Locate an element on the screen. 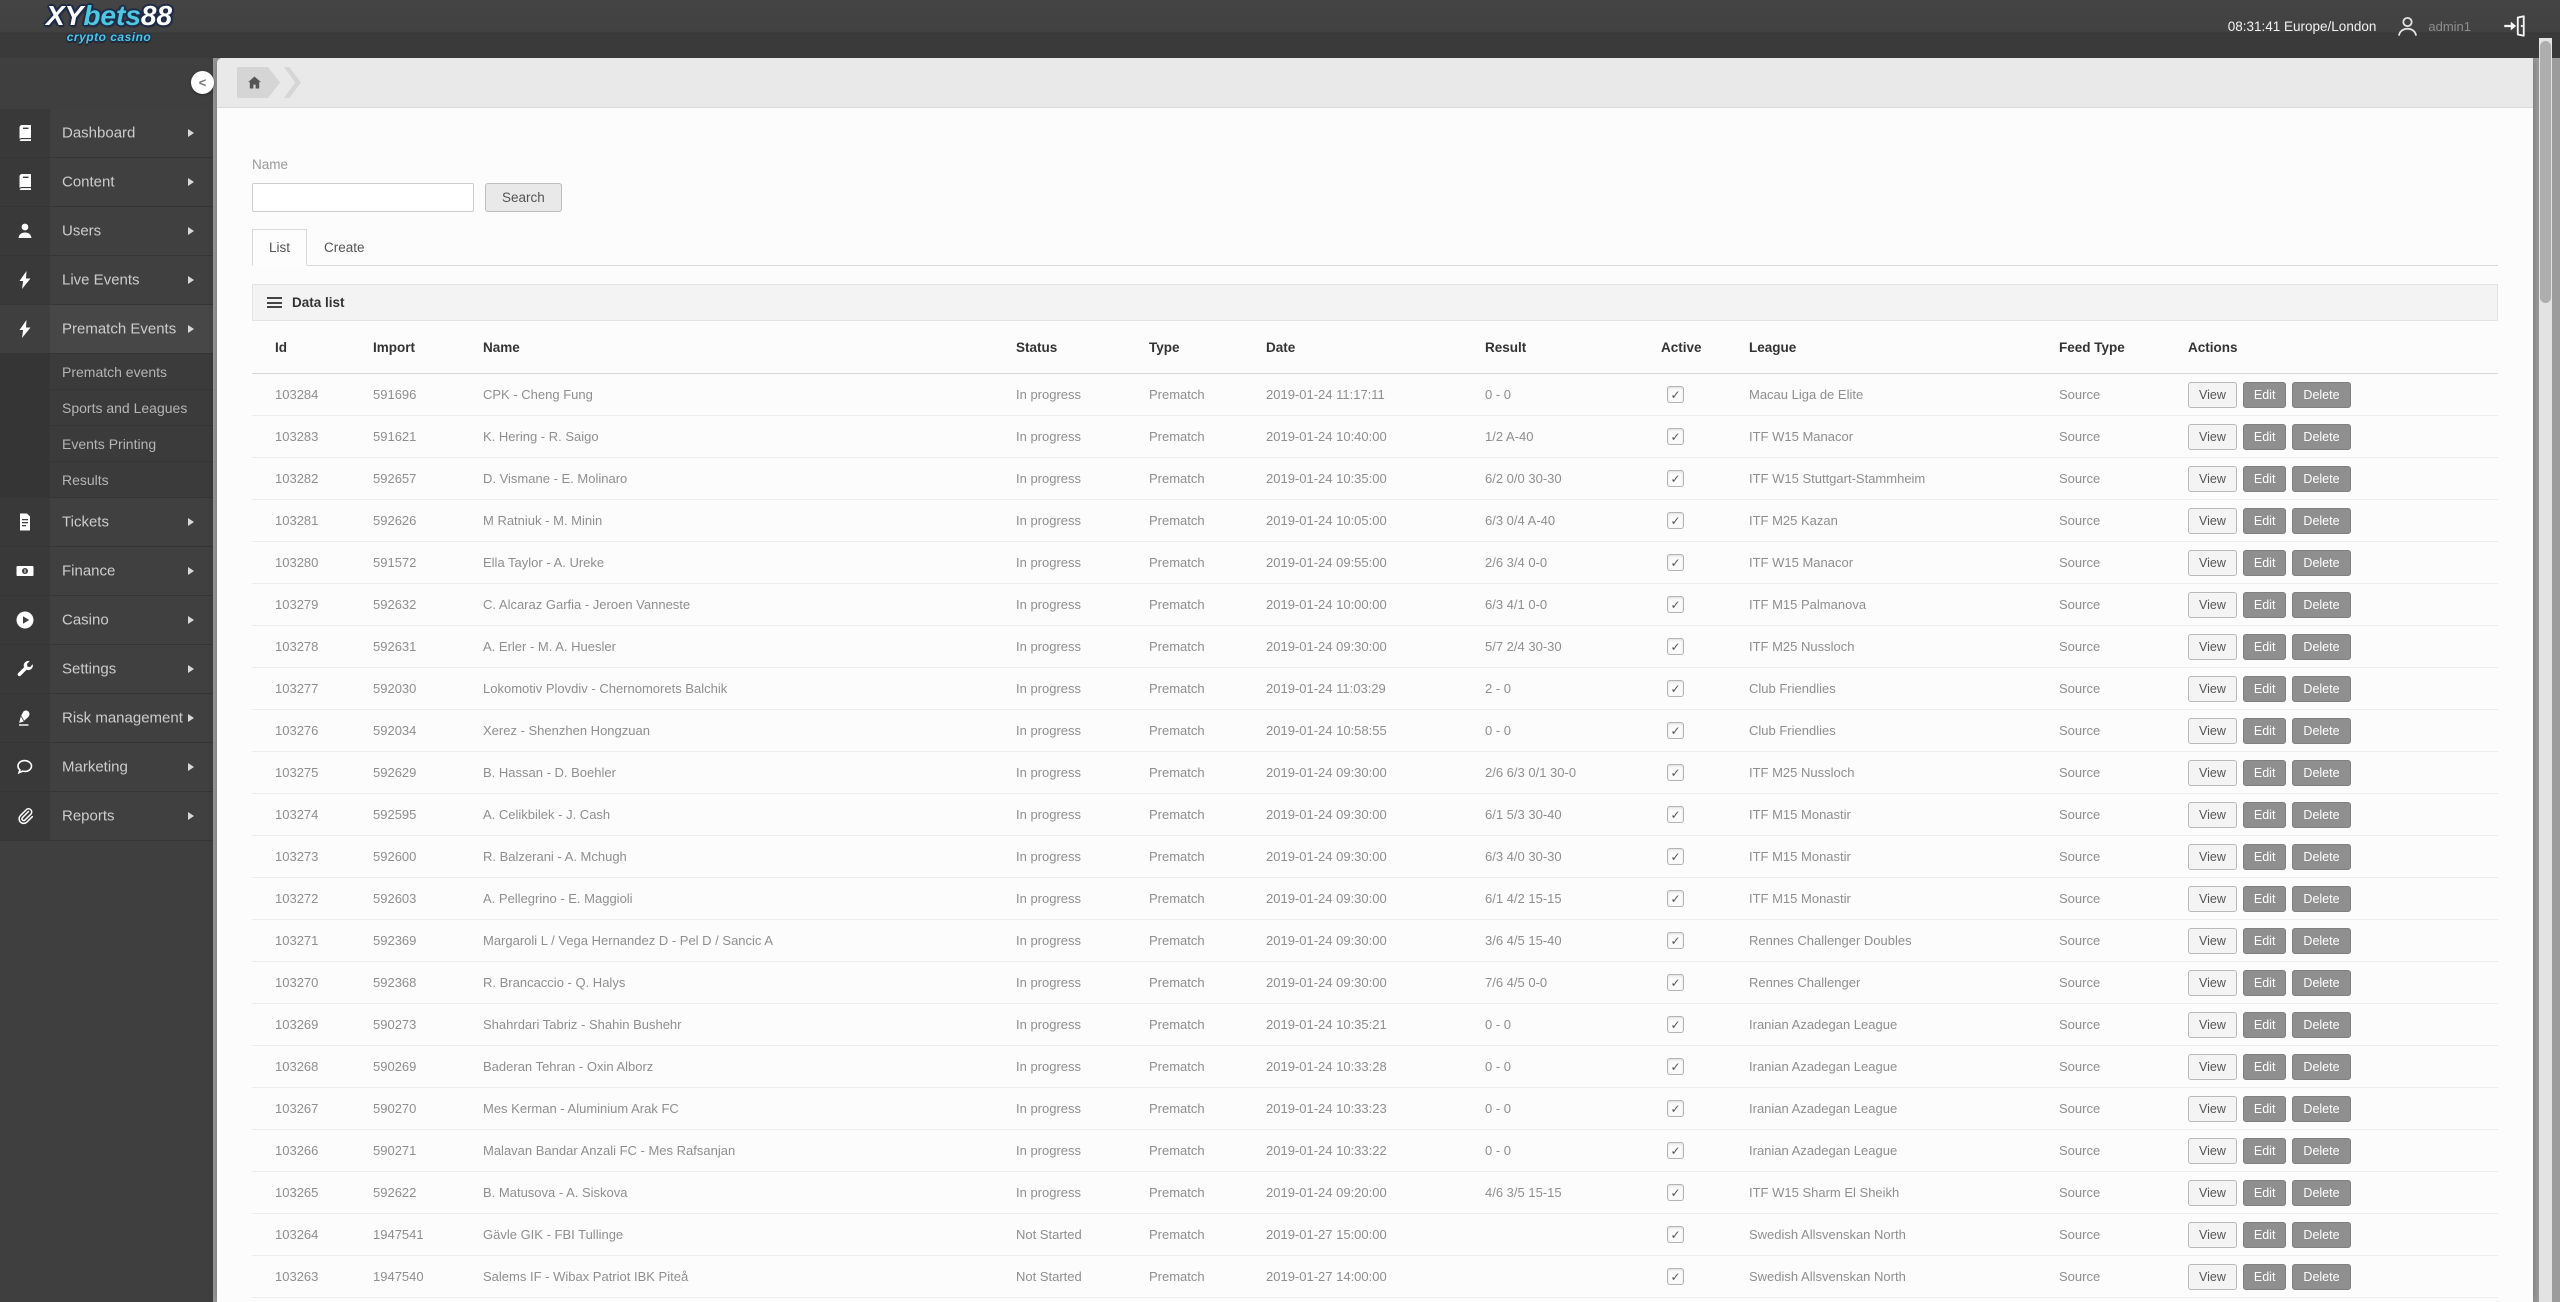 The height and width of the screenshot is (1302, 2560). sidebar-subitem-events-printing: Events Printing is located at coordinates (106, 444).